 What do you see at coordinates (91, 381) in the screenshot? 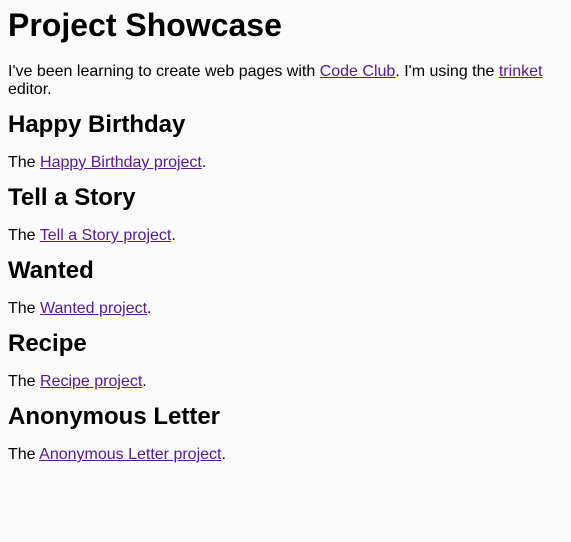
I see `recipe-project-link: Recipe project` at bounding box center [91, 381].